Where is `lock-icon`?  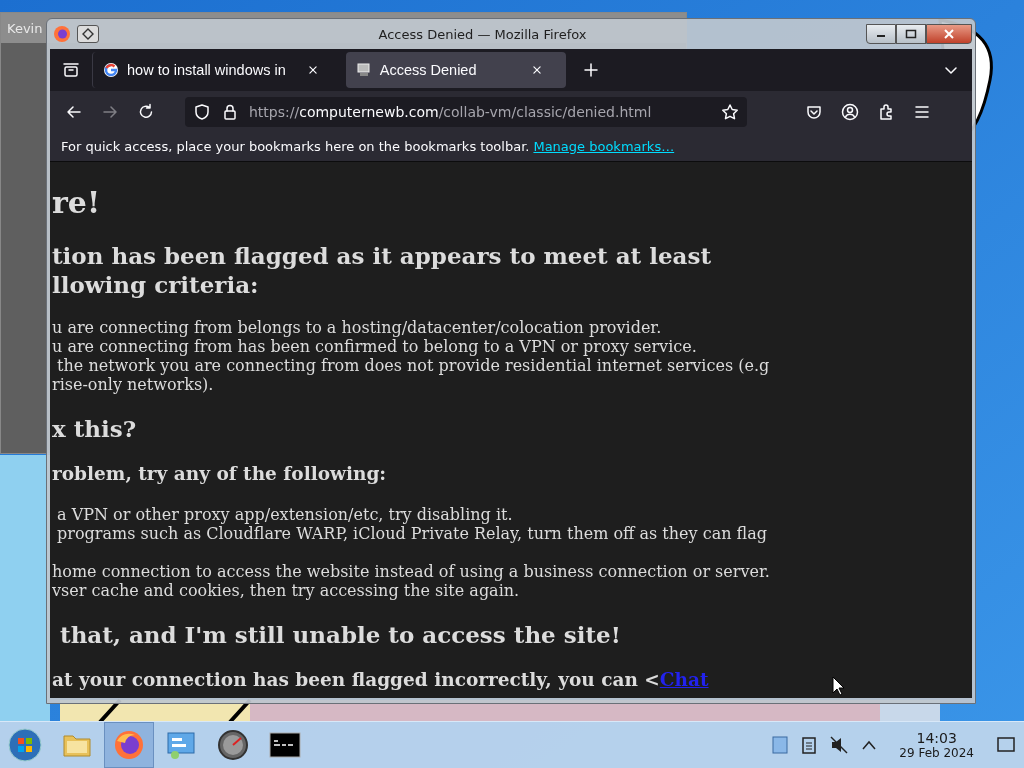
lock-icon is located at coordinates (230, 111).